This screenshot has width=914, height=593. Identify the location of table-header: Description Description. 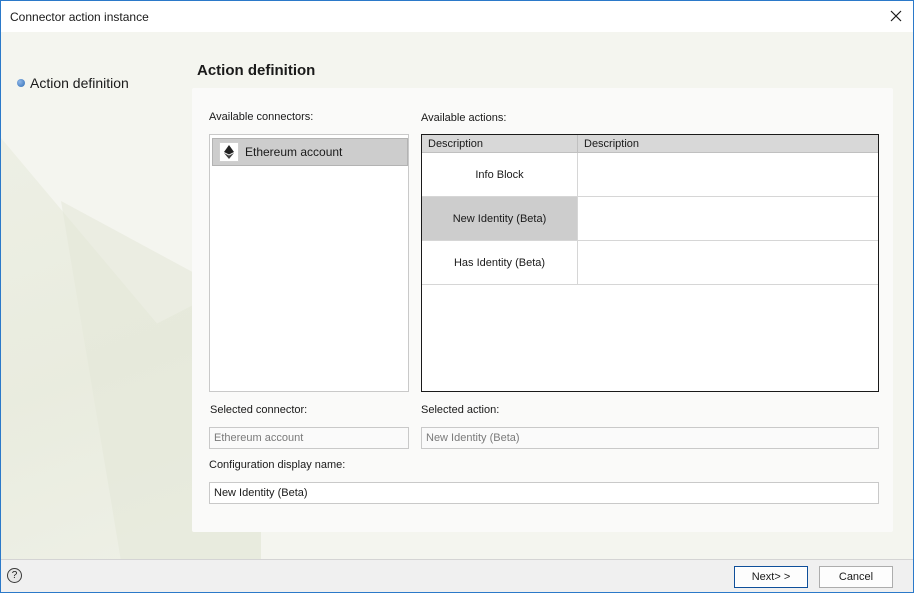
(650, 144).